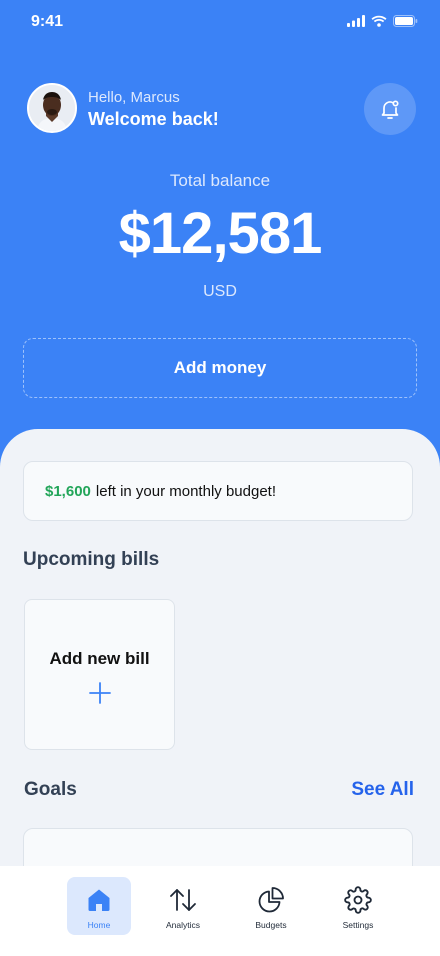 Image resolution: width=440 pixels, height=956 pixels. Describe the element at coordinates (271, 925) in the screenshot. I see `tab-budgets-label: Budgets` at that location.